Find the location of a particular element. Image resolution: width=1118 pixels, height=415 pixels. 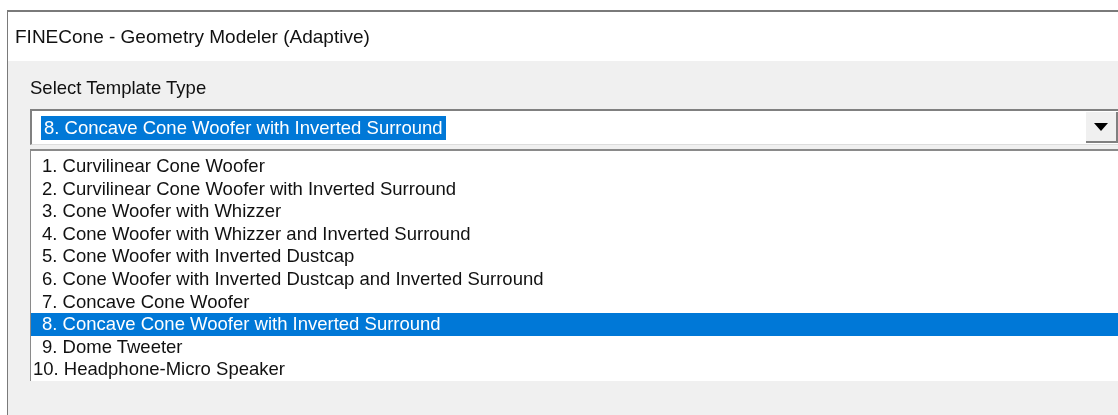

list-item: 10. Headphone-Micro Speaker is located at coordinates (574, 369).